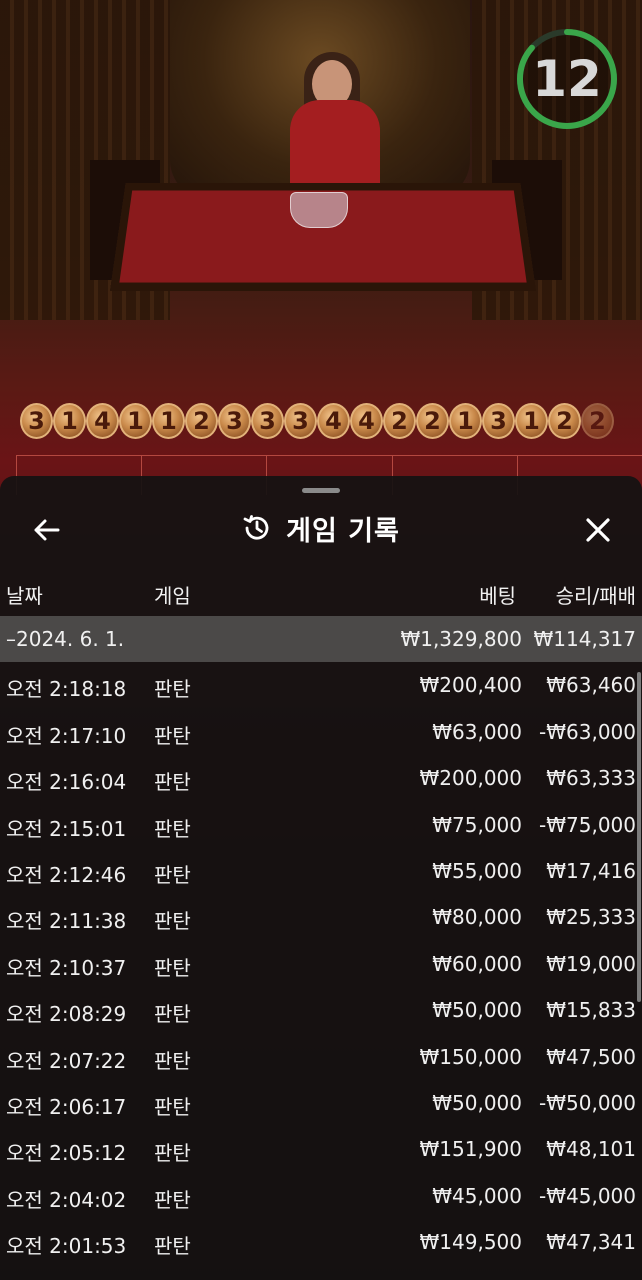  What do you see at coordinates (321, 1242) in the screenshot?
I see `history-row: 오전 2:01:53 판탄 ₩149,500 ₩47,341` at bounding box center [321, 1242].